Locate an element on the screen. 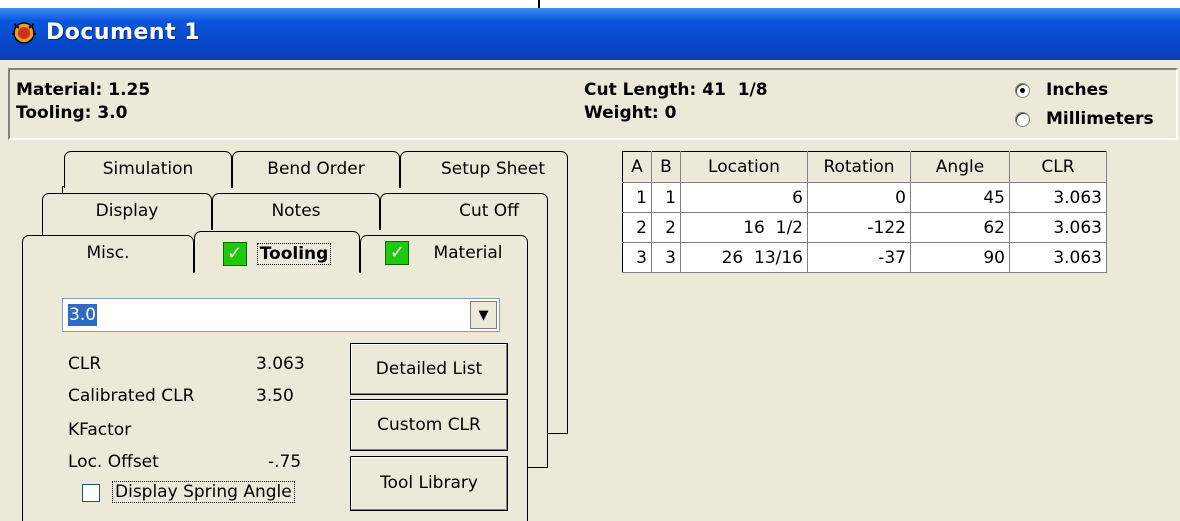 The height and width of the screenshot is (521, 1180). field-label: KFactor is located at coordinates (100, 430).